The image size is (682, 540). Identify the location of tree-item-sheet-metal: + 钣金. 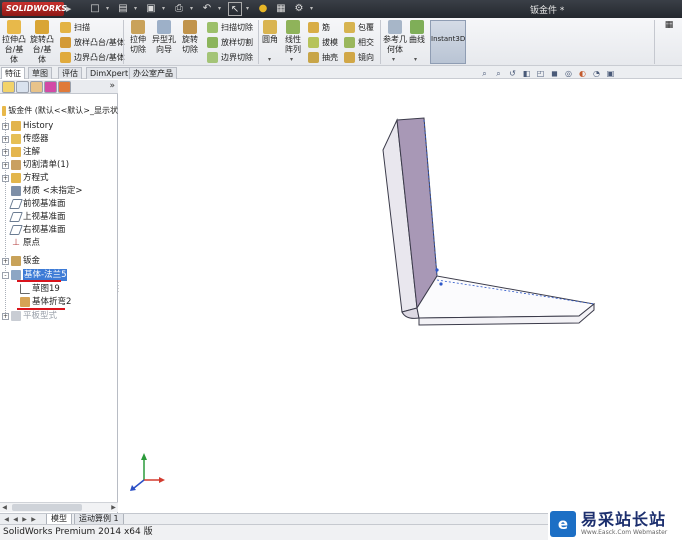
(21, 261).